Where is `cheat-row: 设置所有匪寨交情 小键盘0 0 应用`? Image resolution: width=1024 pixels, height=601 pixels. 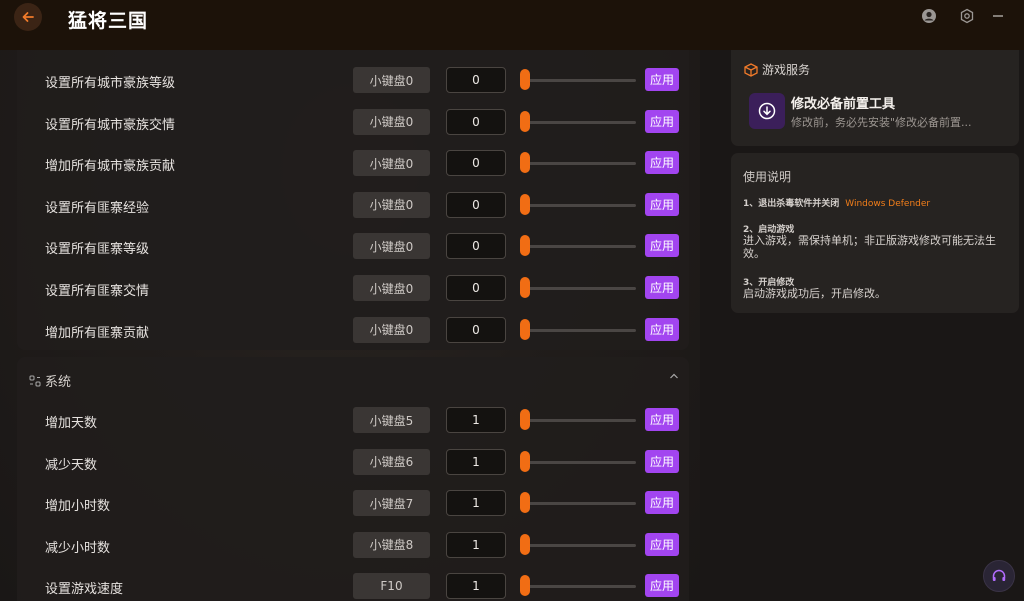 cheat-row: 设置所有匪寨交情 小键盘0 0 应用 is located at coordinates (353, 290).